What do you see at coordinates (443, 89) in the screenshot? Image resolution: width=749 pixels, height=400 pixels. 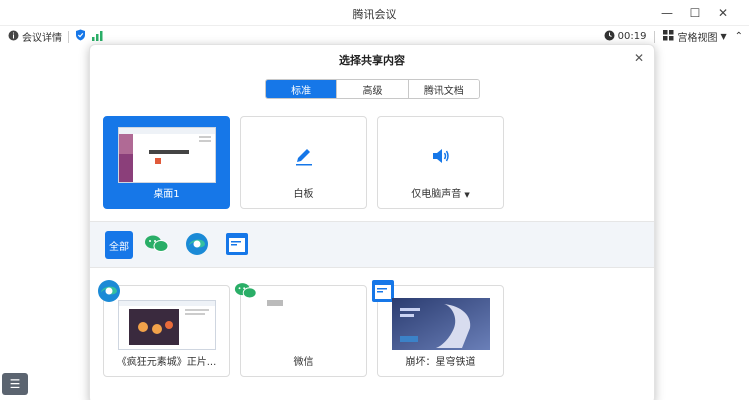 I see `tab-tencent-docs: 腾讯文档` at bounding box center [443, 89].